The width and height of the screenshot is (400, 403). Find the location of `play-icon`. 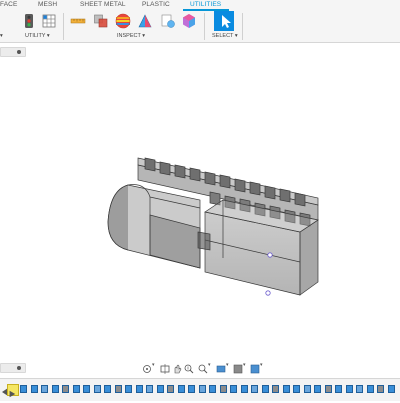

play-icon is located at coordinates (13, 391).